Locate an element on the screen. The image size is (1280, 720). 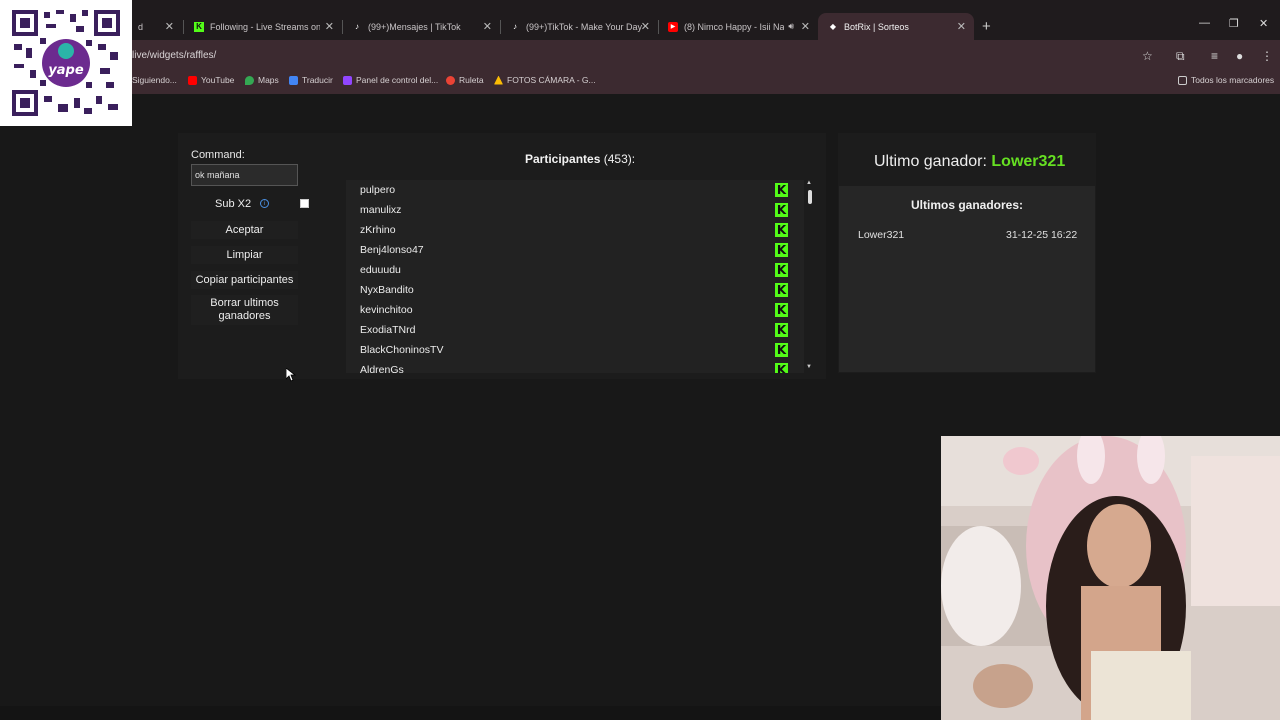
new-tab-button: + is located at coordinates (986, 26).